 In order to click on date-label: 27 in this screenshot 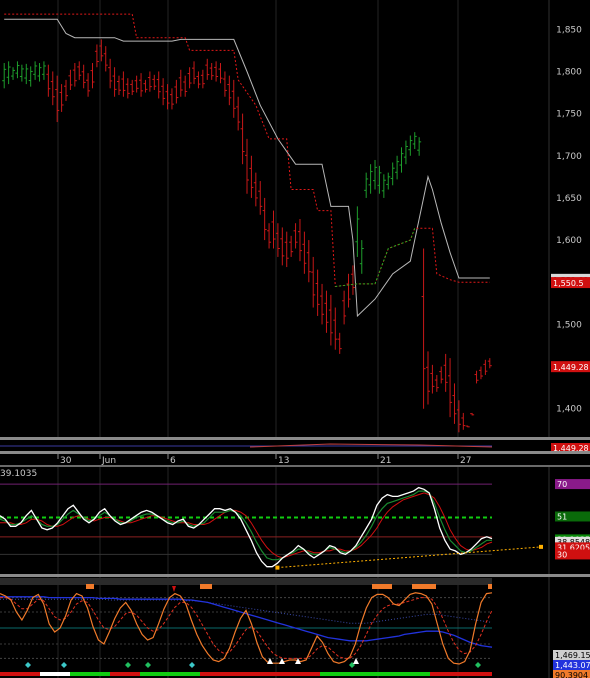, I will do `click(465, 461)`.